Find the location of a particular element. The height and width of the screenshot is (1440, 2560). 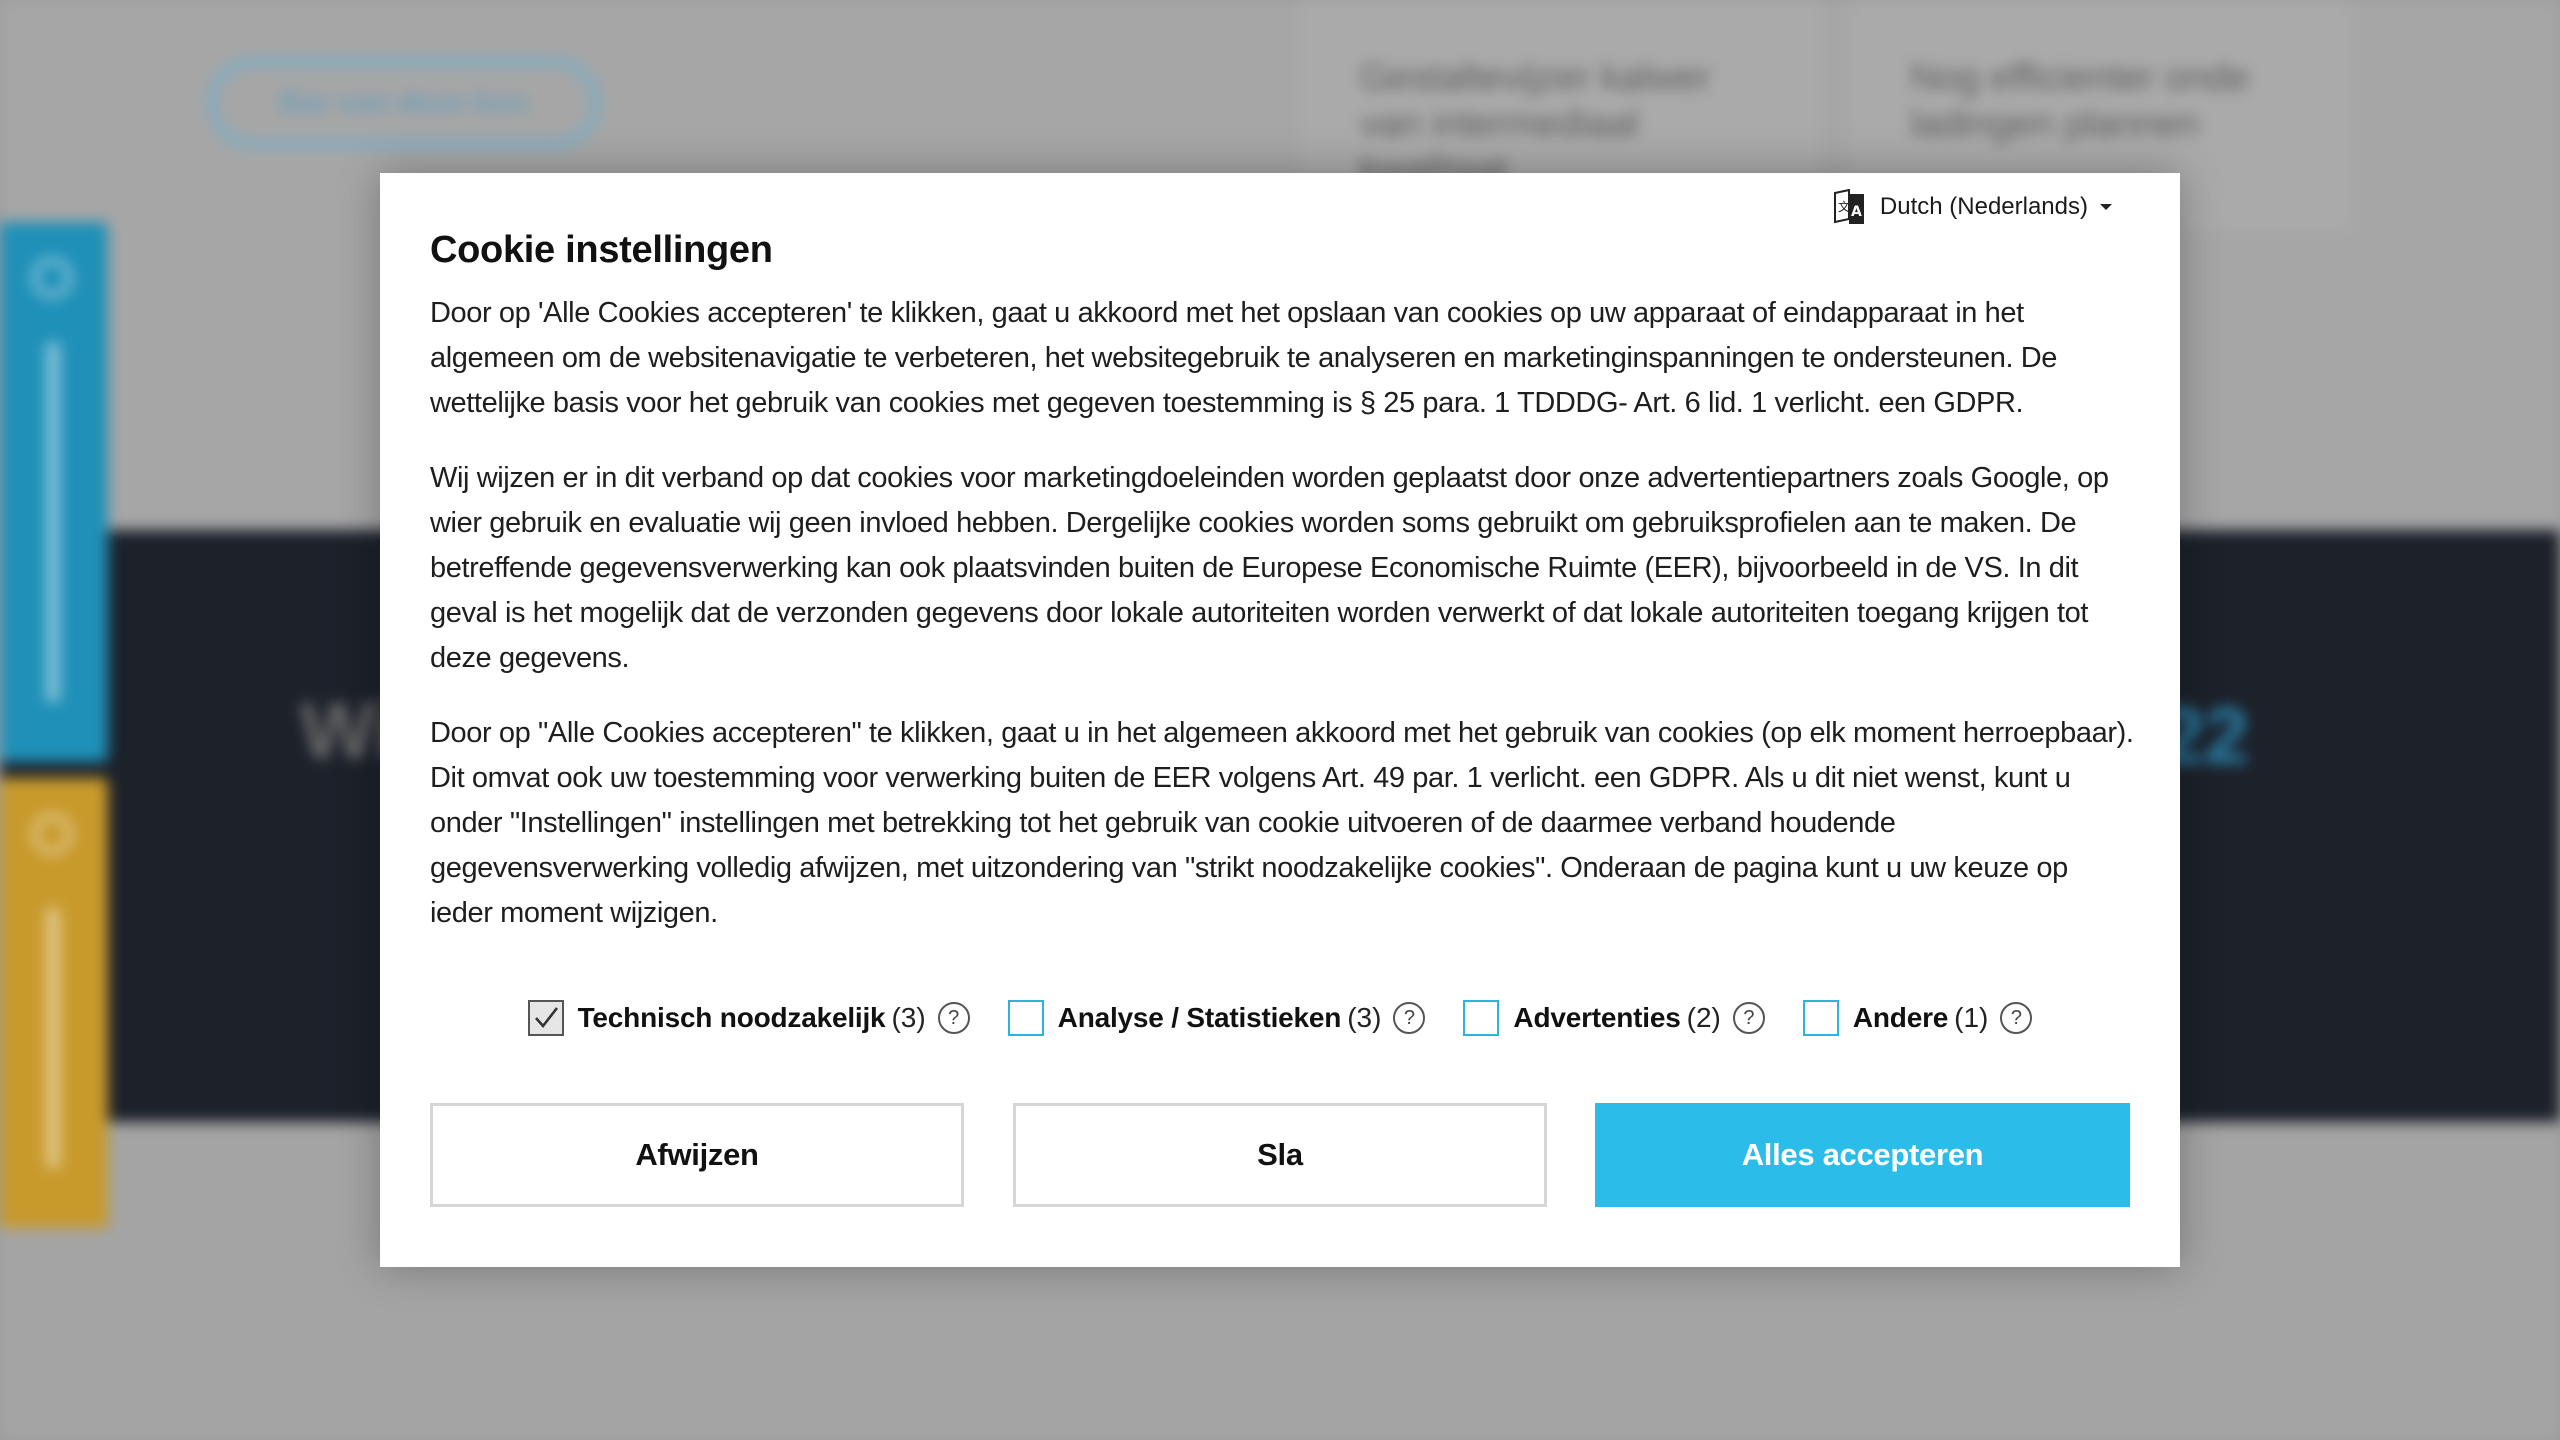

category-other: Andere (1) ? is located at coordinates (1917, 1018).